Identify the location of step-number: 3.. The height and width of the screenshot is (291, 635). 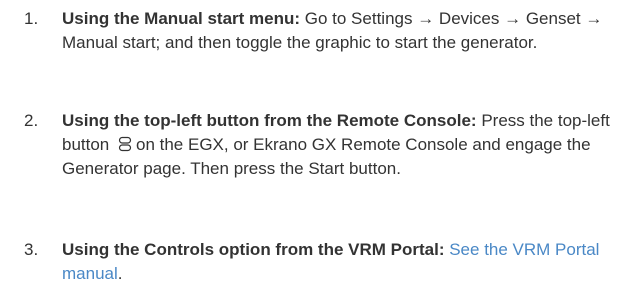
(31, 249).